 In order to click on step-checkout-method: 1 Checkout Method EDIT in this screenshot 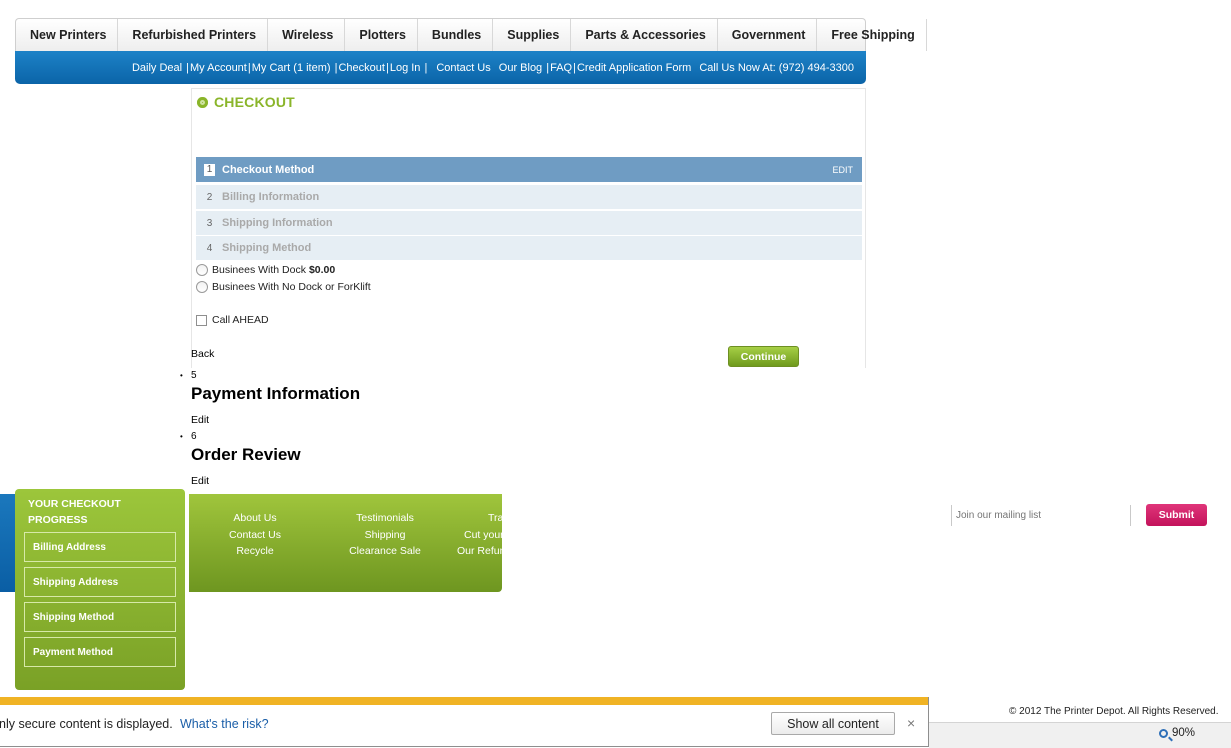, I will do `click(529, 169)`.